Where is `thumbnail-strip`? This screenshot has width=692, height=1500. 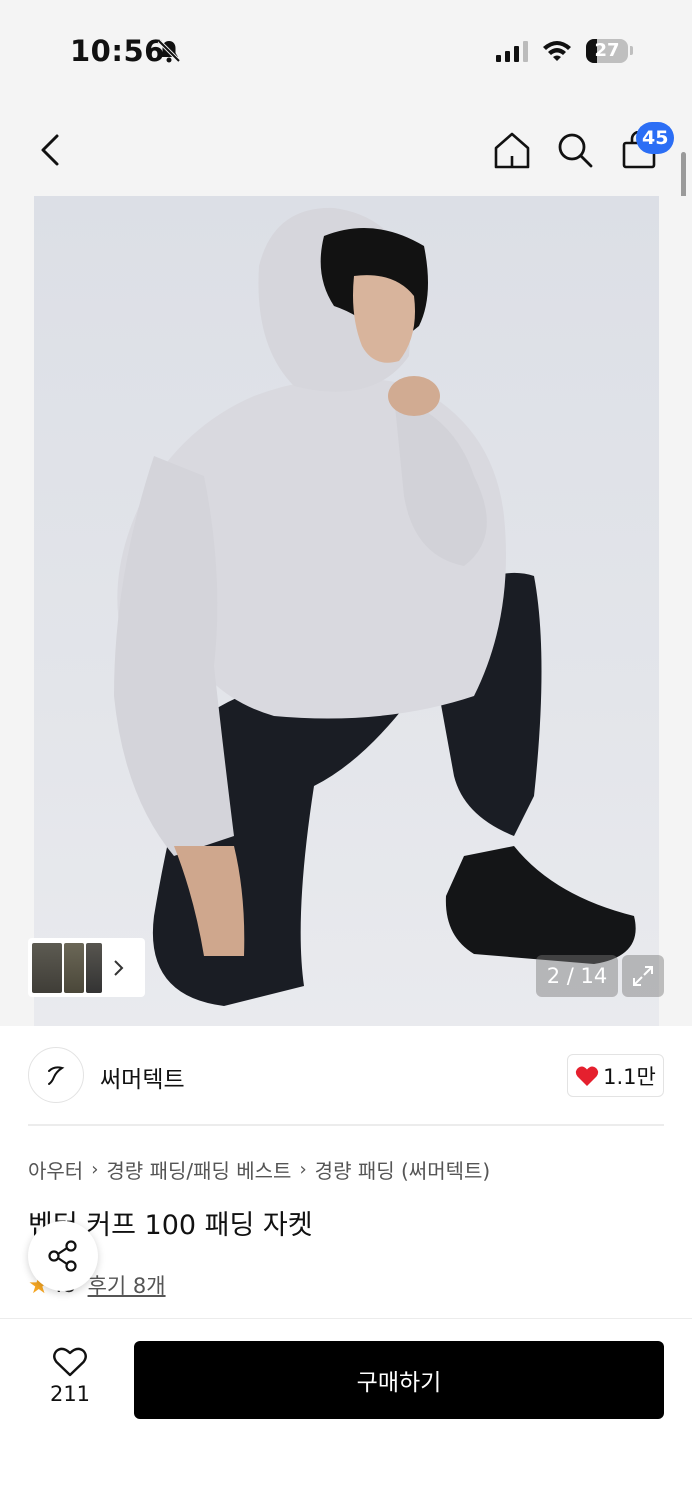
thumbnail-strip is located at coordinates (86, 967).